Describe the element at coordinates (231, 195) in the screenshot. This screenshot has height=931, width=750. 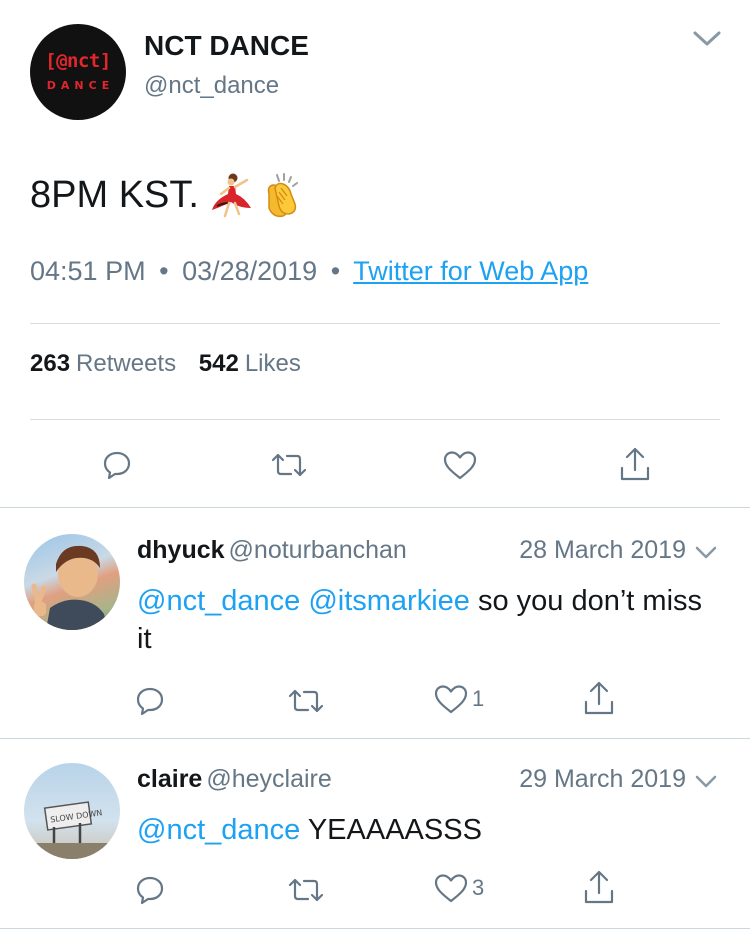
I see `dancer-emoji` at that location.